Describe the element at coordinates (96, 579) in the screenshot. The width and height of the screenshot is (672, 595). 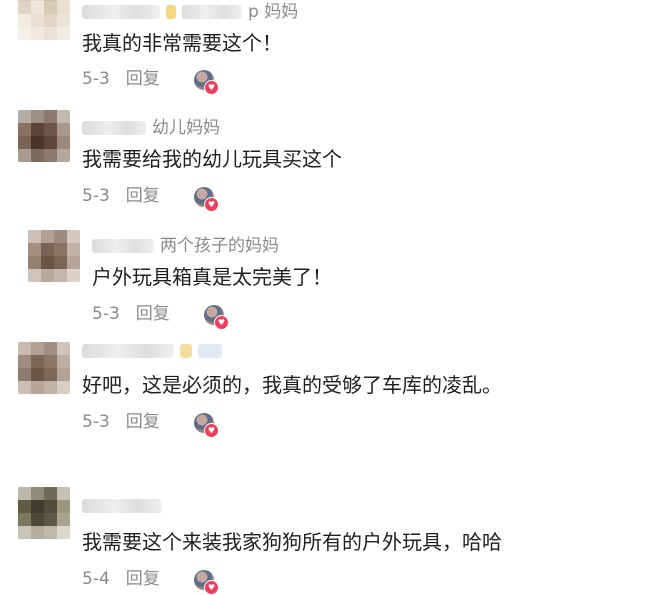
I see `comment-date: 5-4` at that location.